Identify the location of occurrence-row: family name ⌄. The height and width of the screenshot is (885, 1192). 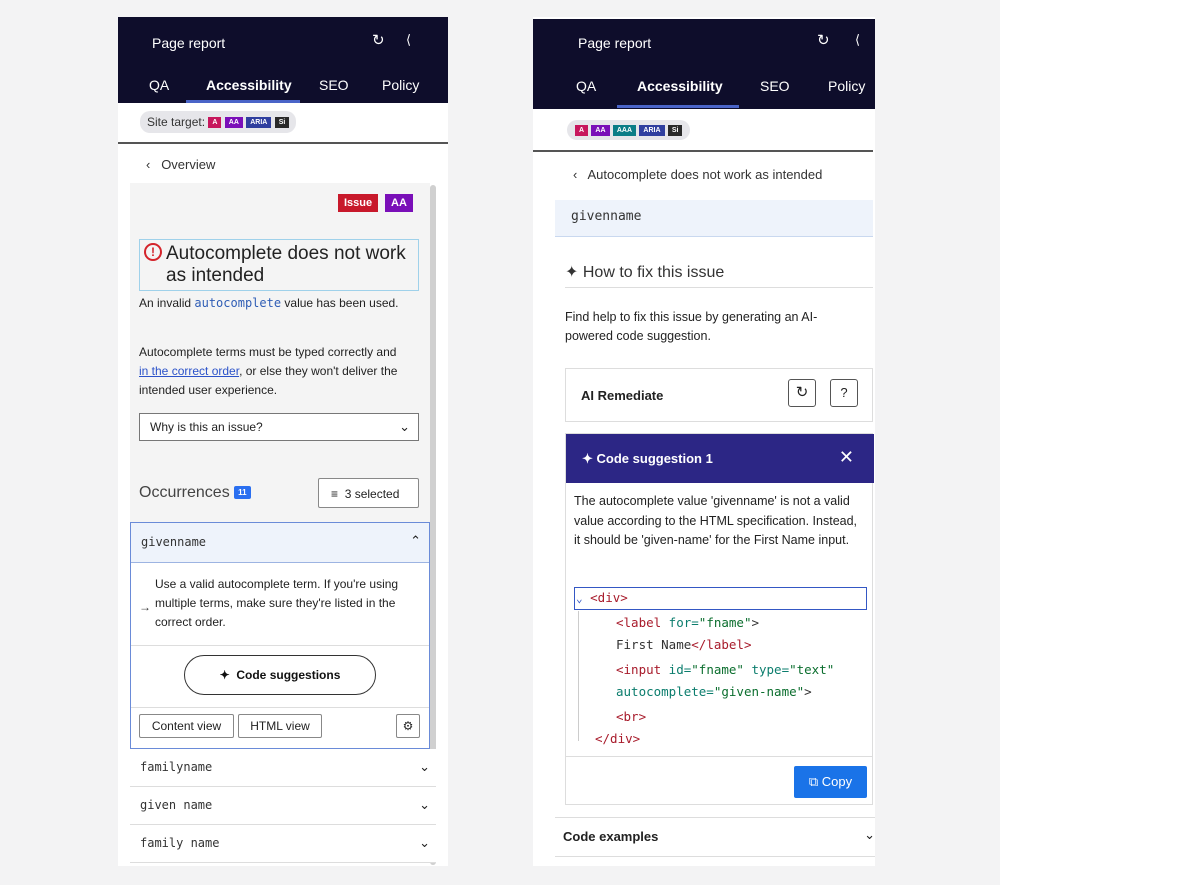
(283, 844).